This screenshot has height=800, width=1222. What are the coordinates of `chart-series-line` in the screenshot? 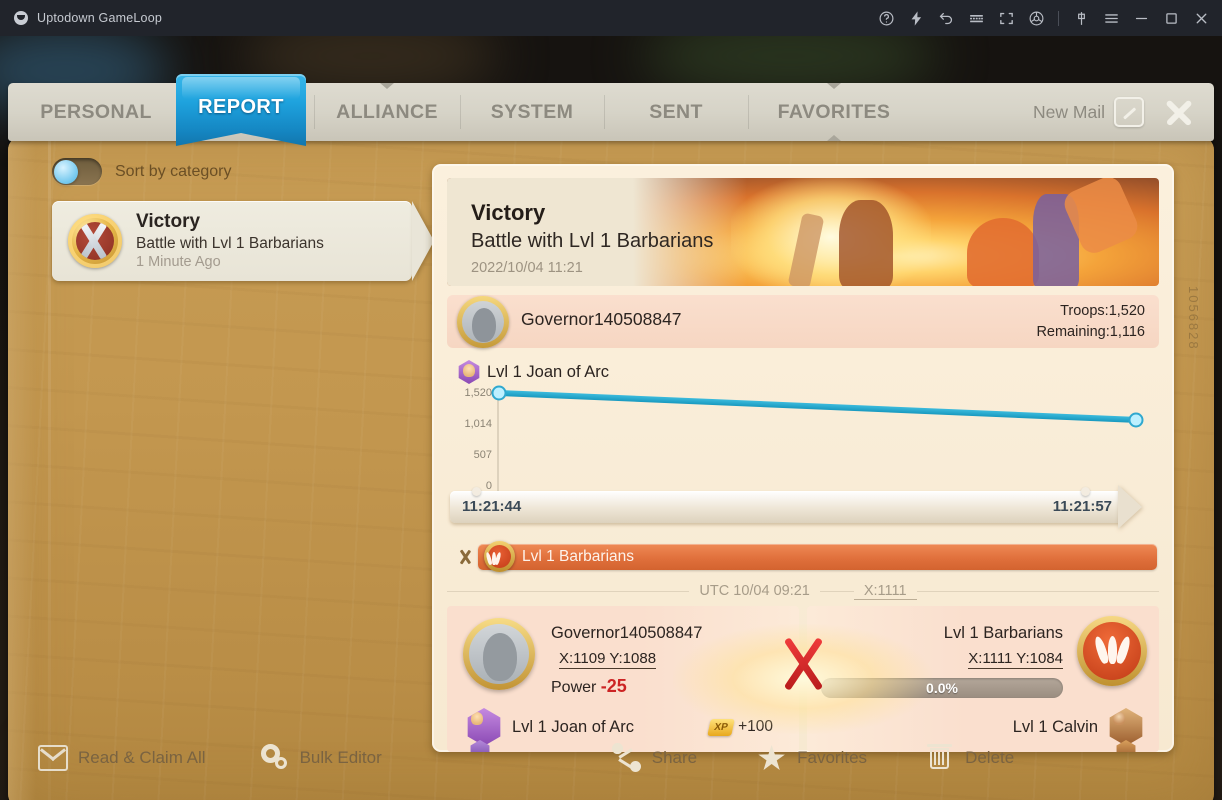 It's located at (817, 406).